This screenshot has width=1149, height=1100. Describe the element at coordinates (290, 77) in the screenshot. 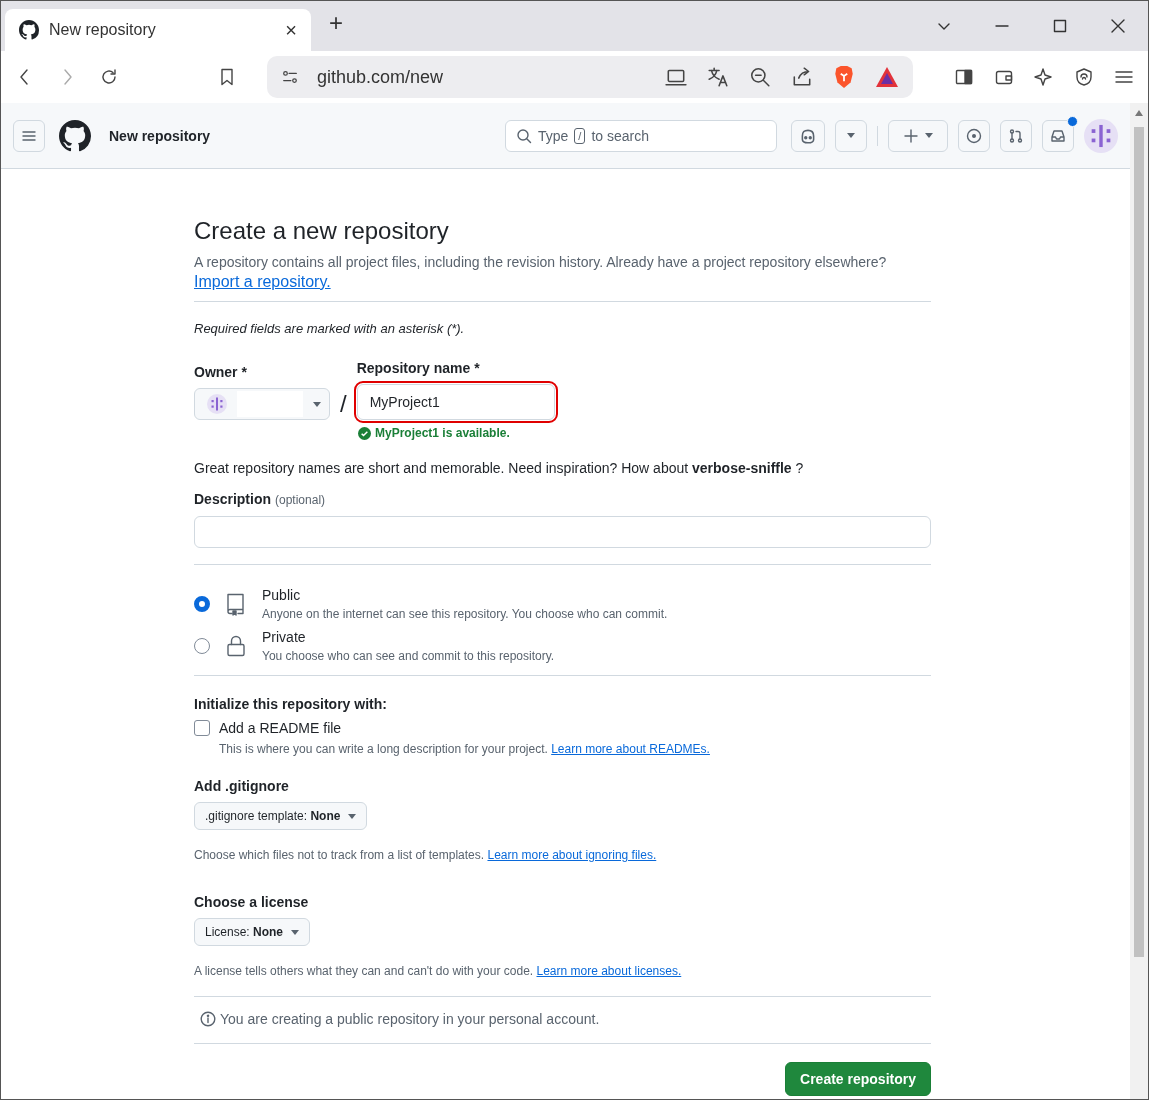

I see `site-settings-icon` at that location.